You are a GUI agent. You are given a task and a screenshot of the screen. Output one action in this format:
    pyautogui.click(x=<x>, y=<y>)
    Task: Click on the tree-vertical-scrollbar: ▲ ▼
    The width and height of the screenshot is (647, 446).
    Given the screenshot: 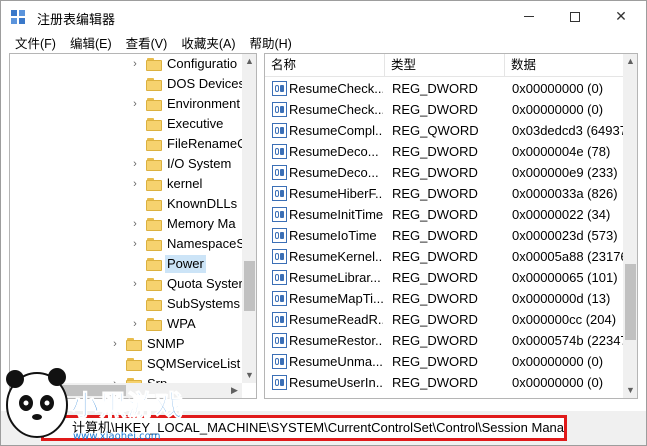 What is the action you would take?
    pyautogui.click(x=249, y=218)
    